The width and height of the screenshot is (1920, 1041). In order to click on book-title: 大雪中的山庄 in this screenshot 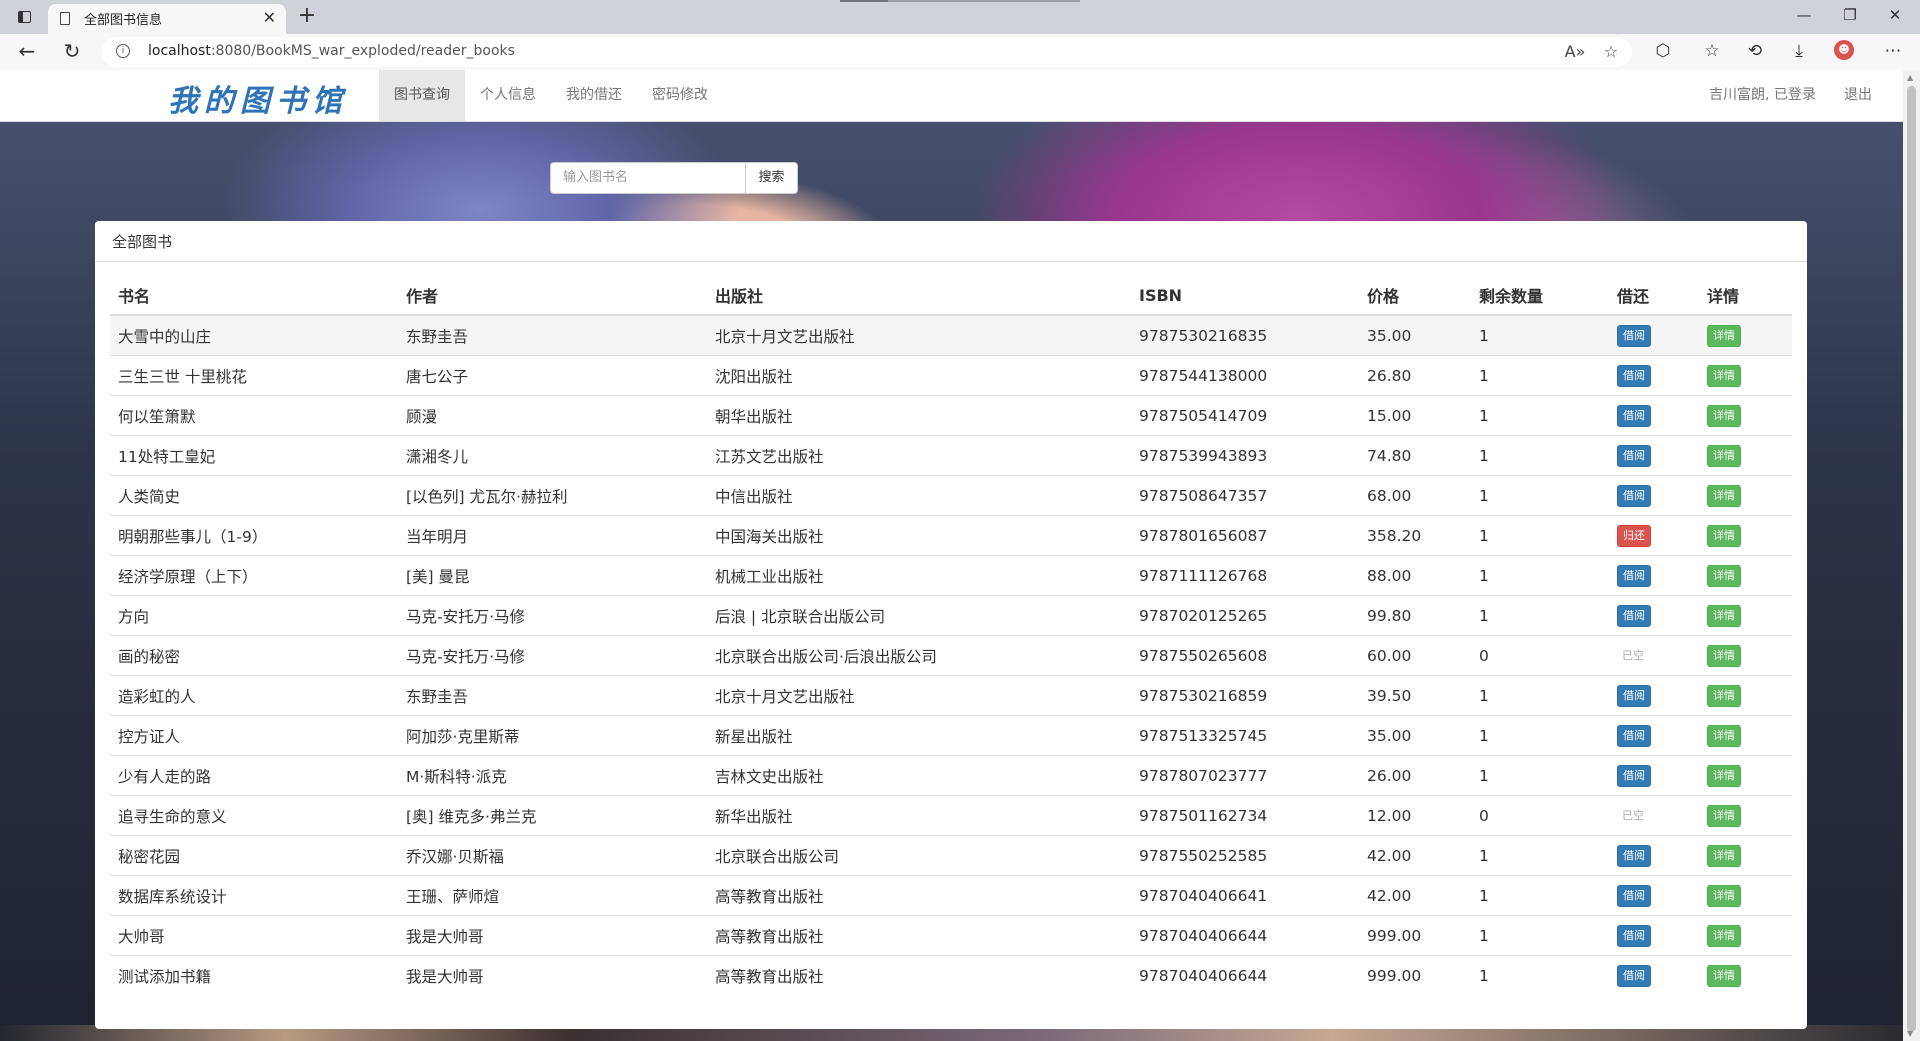, I will do `click(254, 335)`.